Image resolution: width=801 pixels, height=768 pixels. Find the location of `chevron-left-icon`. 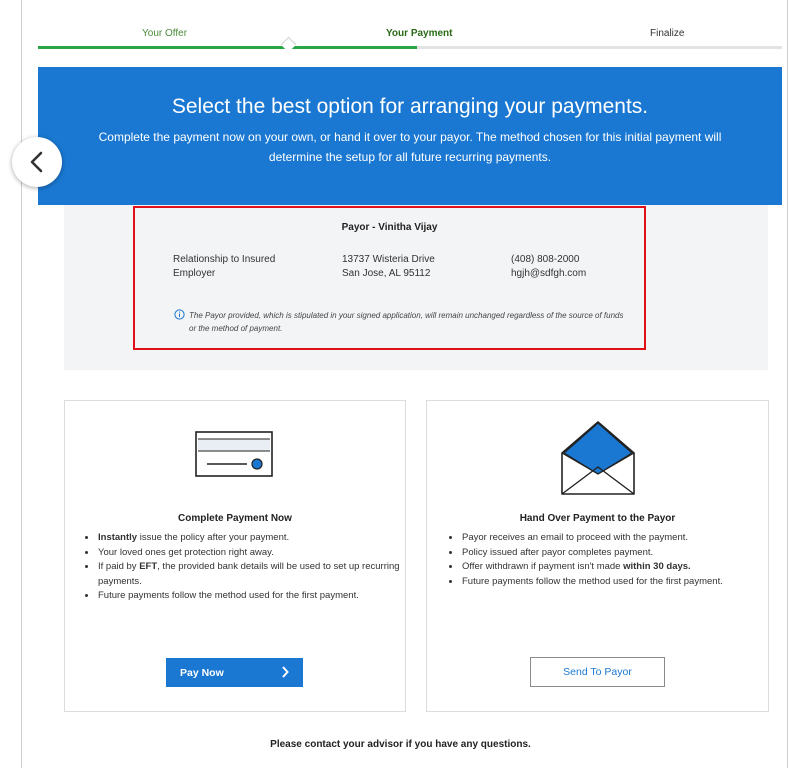

chevron-left-icon is located at coordinates (36, 162).